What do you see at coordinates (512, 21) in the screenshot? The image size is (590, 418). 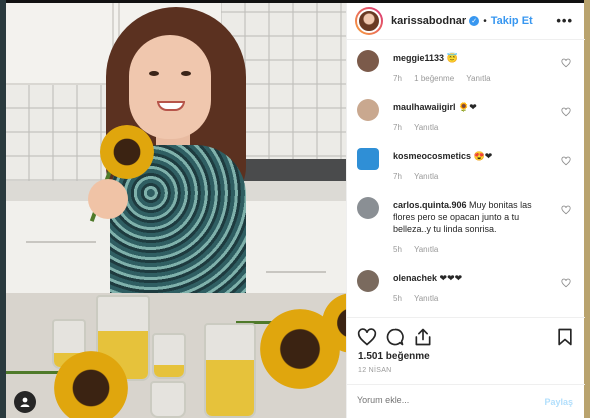 I see `follow-button: Takip Et` at bounding box center [512, 21].